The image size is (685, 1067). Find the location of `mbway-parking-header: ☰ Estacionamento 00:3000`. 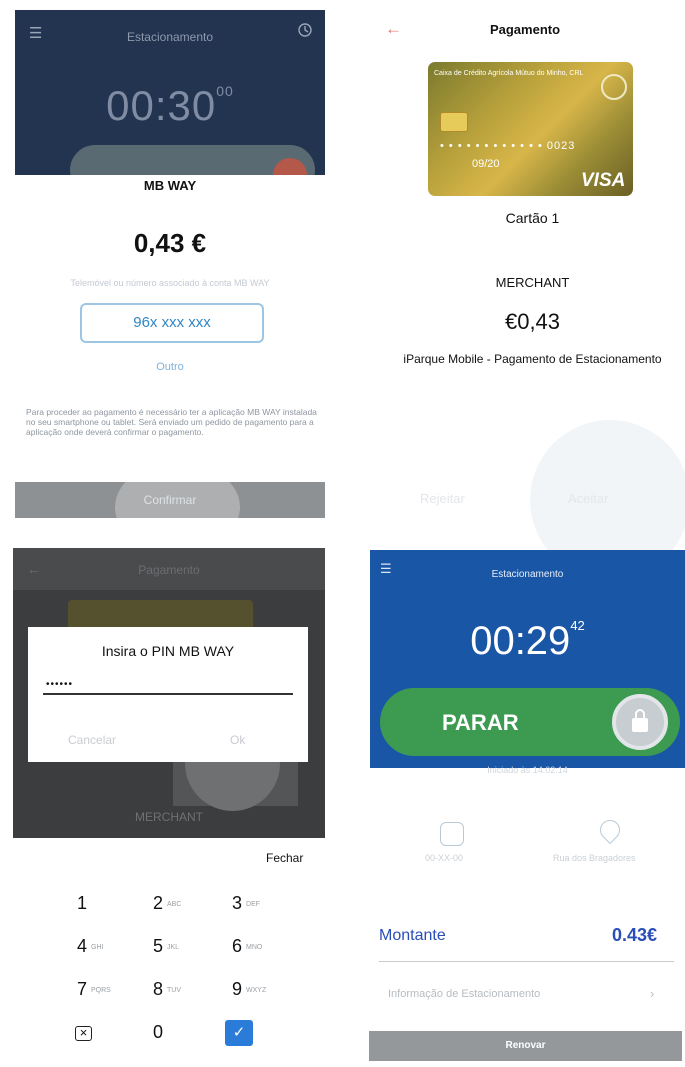

mbway-parking-header: ☰ Estacionamento 00:3000 is located at coordinates (170, 92).